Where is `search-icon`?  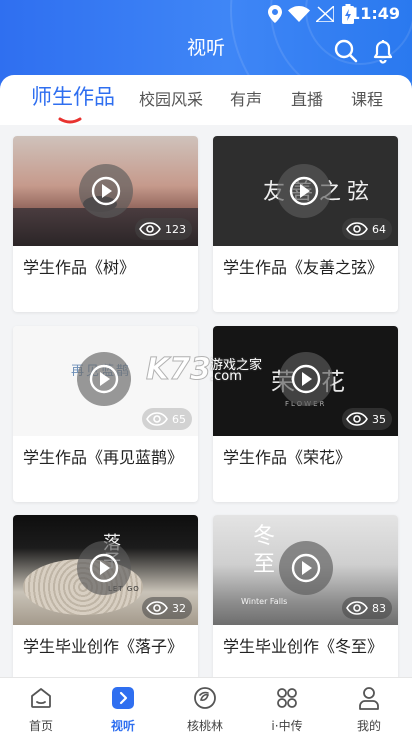
search-icon is located at coordinates (346, 51).